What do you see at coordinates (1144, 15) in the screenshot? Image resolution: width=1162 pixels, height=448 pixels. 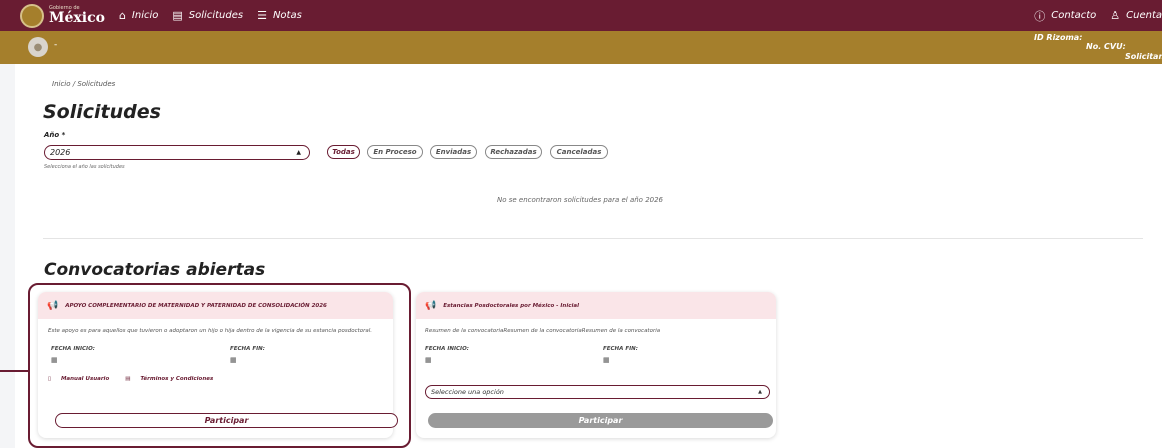 I see `nav-cuenta-label: Cuenta` at bounding box center [1144, 15].